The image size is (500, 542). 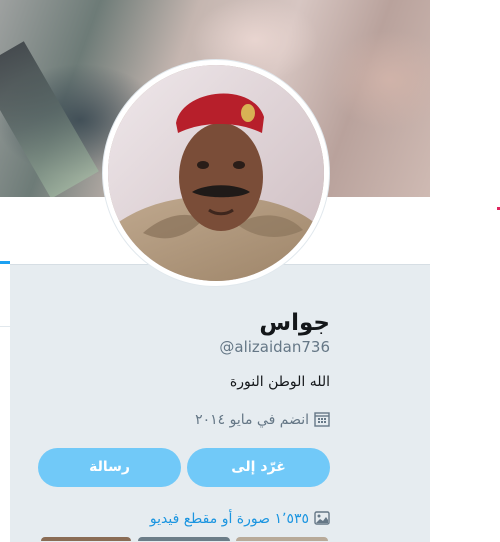 I want to click on message-button: رسالة, so click(x=109, y=467).